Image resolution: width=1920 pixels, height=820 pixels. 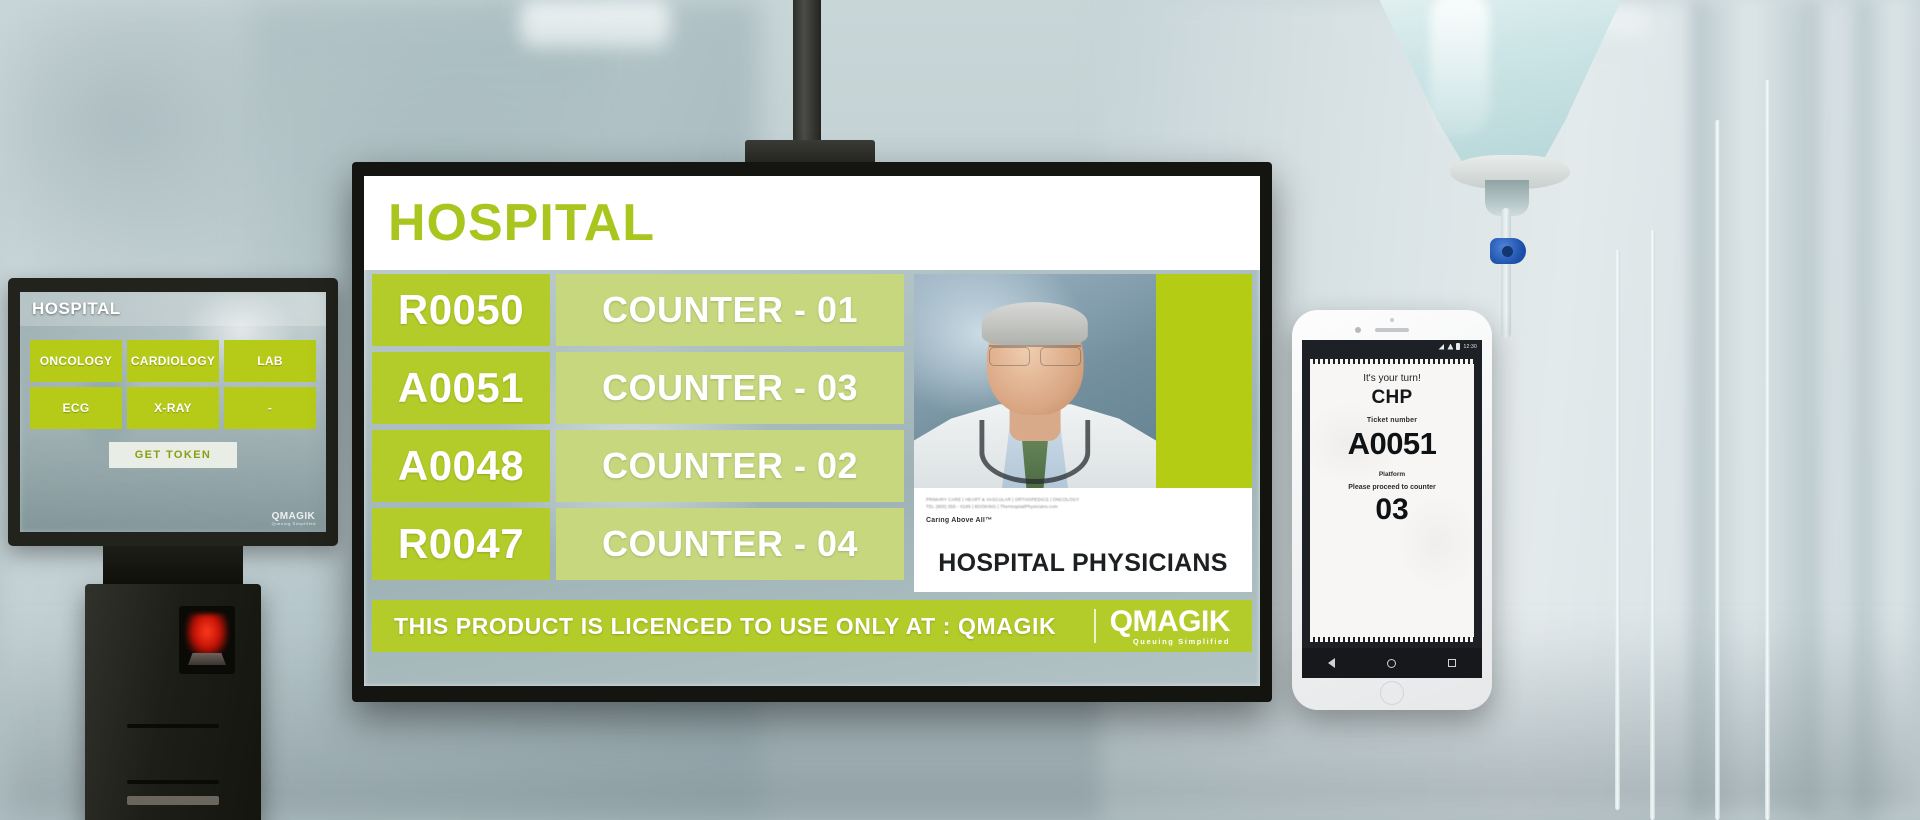 I want to click on queue-counter-label: COUNTER - 03, so click(x=730, y=388).